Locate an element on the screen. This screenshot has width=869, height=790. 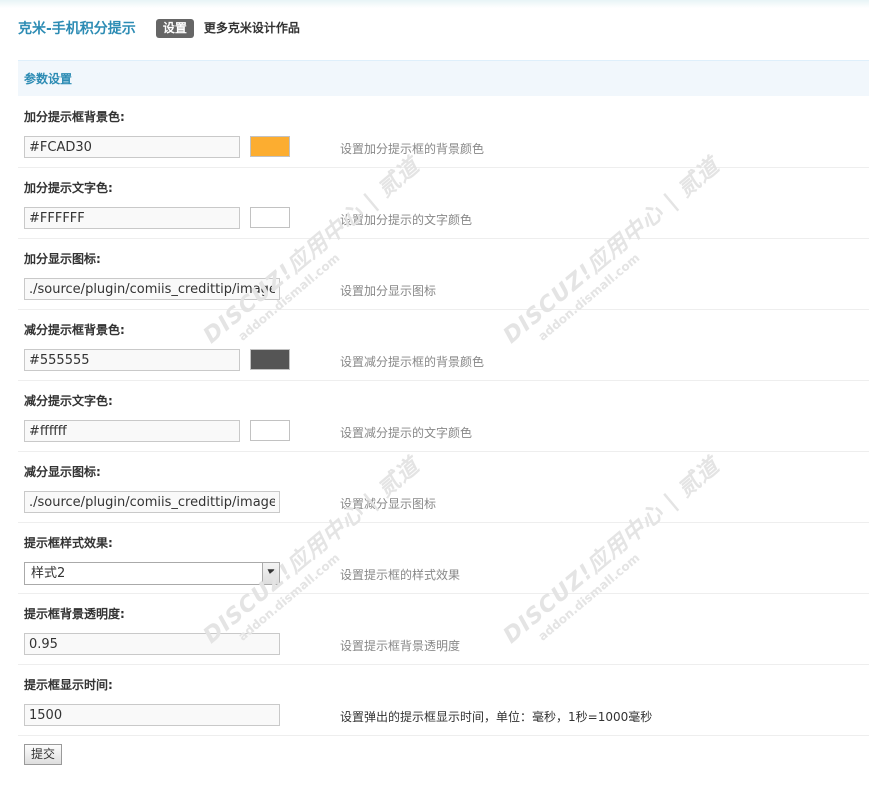
app-title: 克米-手机积分提示 is located at coordinates (77, 29).